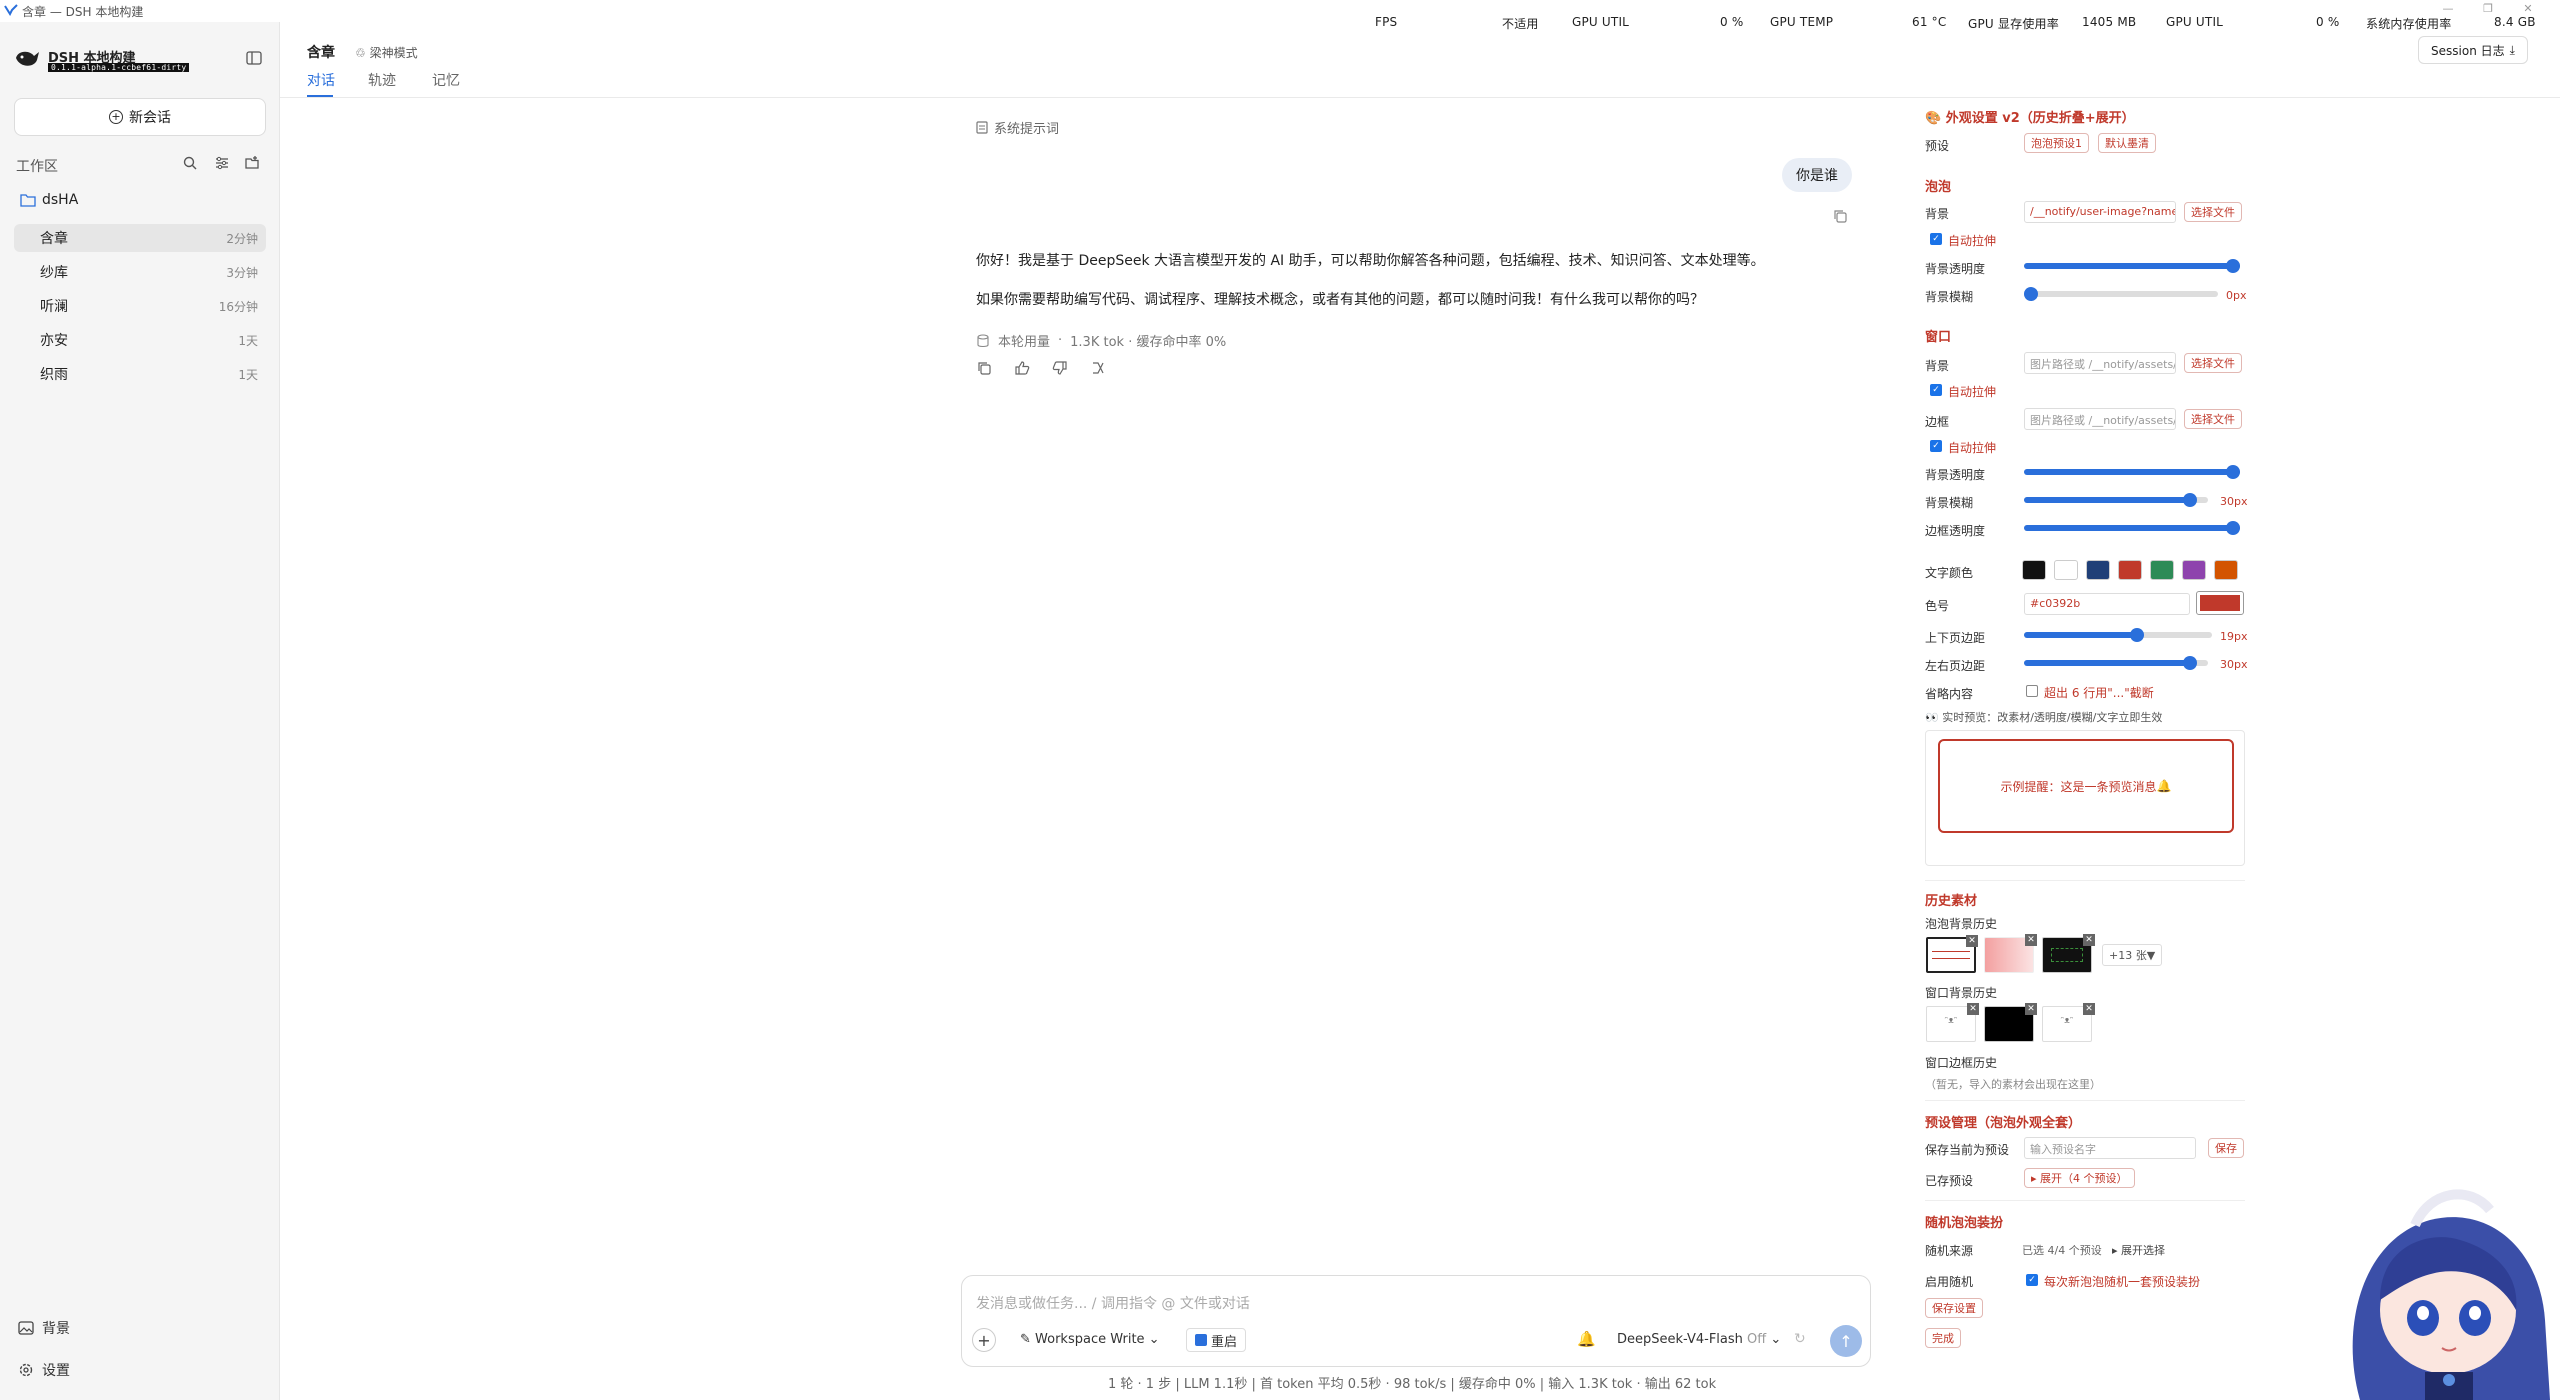  Describe the element at coordinates (1216, 1340) in the screenshot. I see `restart-button: 重启` at that location.